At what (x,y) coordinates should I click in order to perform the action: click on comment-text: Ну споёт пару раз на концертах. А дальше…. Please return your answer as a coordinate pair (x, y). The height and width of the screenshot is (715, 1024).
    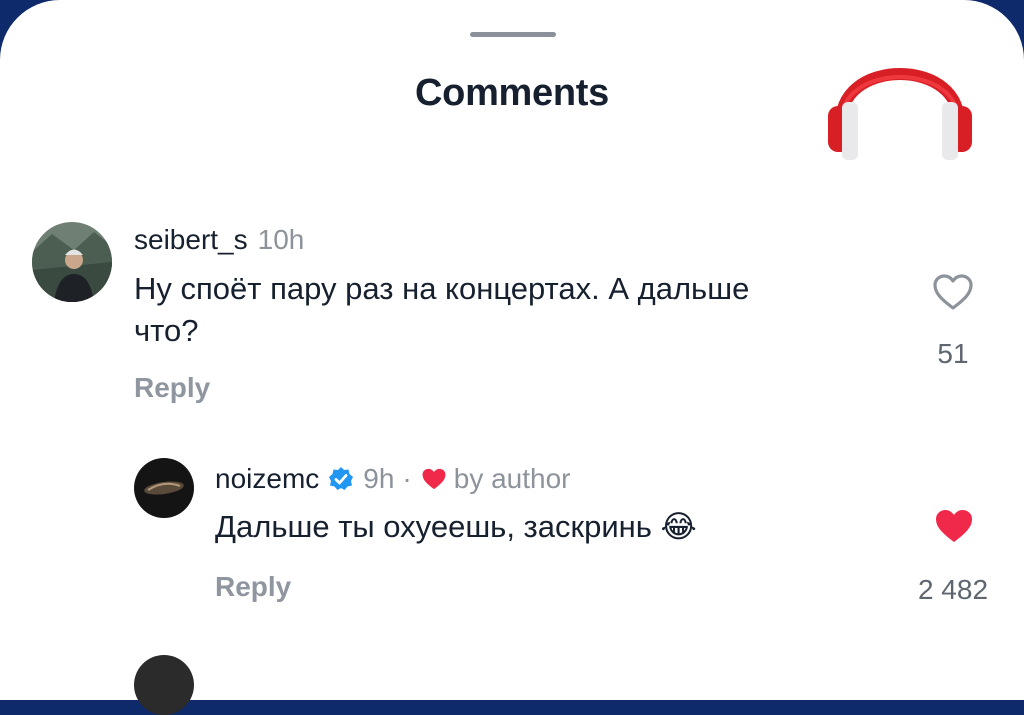
    Looking at the image, I should click on (514, 310).